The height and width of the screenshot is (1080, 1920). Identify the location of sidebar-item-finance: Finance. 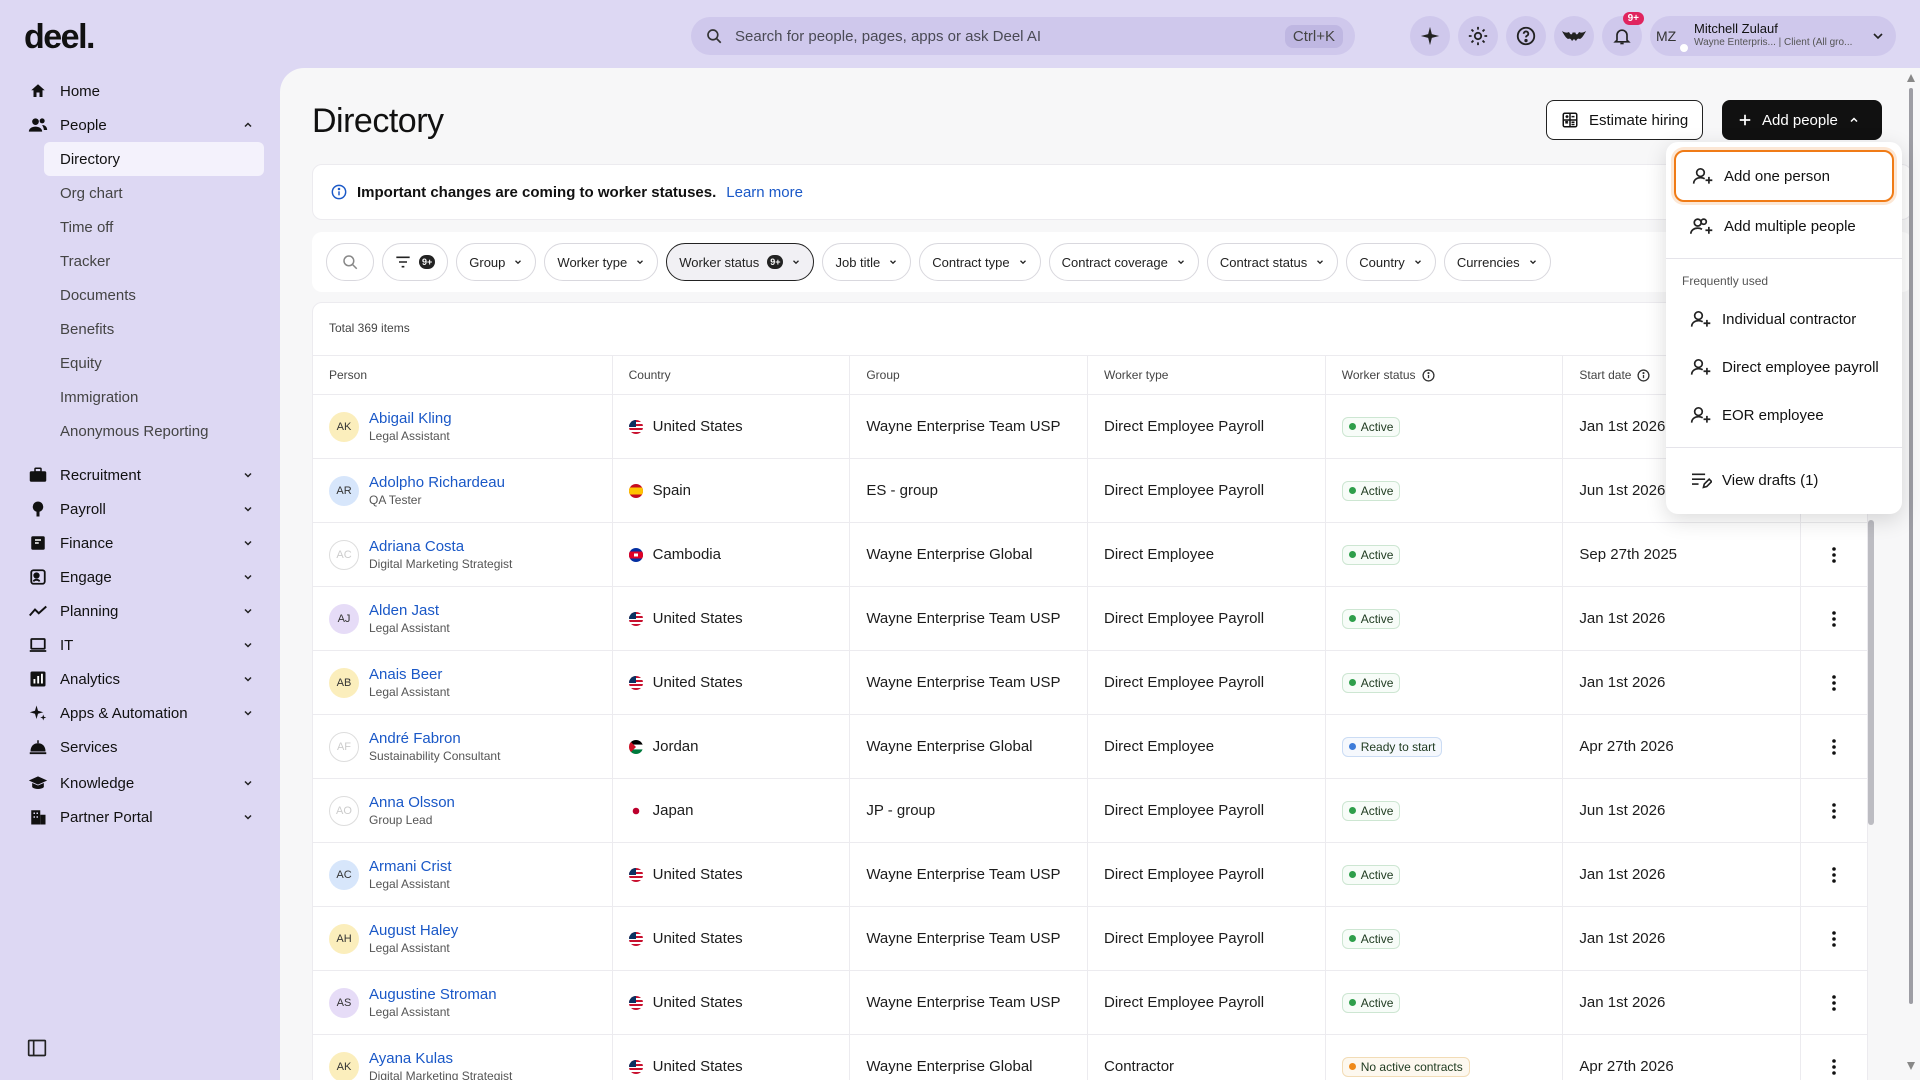
(140, 543).